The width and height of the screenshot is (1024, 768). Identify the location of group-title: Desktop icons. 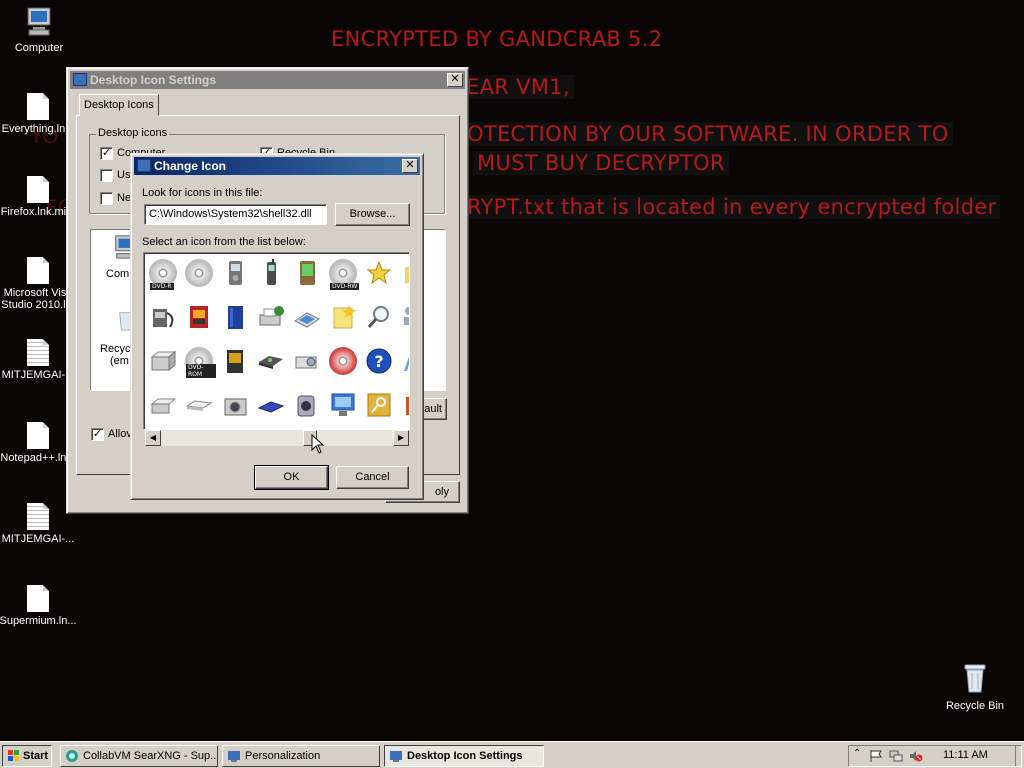
(133, 133).